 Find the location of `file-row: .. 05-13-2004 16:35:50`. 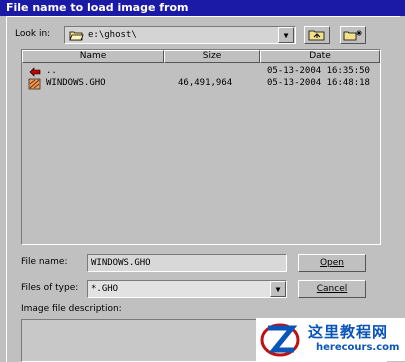

file-row: .. 05-13-2004 16:35:50 is located at coordinates (201, 72).